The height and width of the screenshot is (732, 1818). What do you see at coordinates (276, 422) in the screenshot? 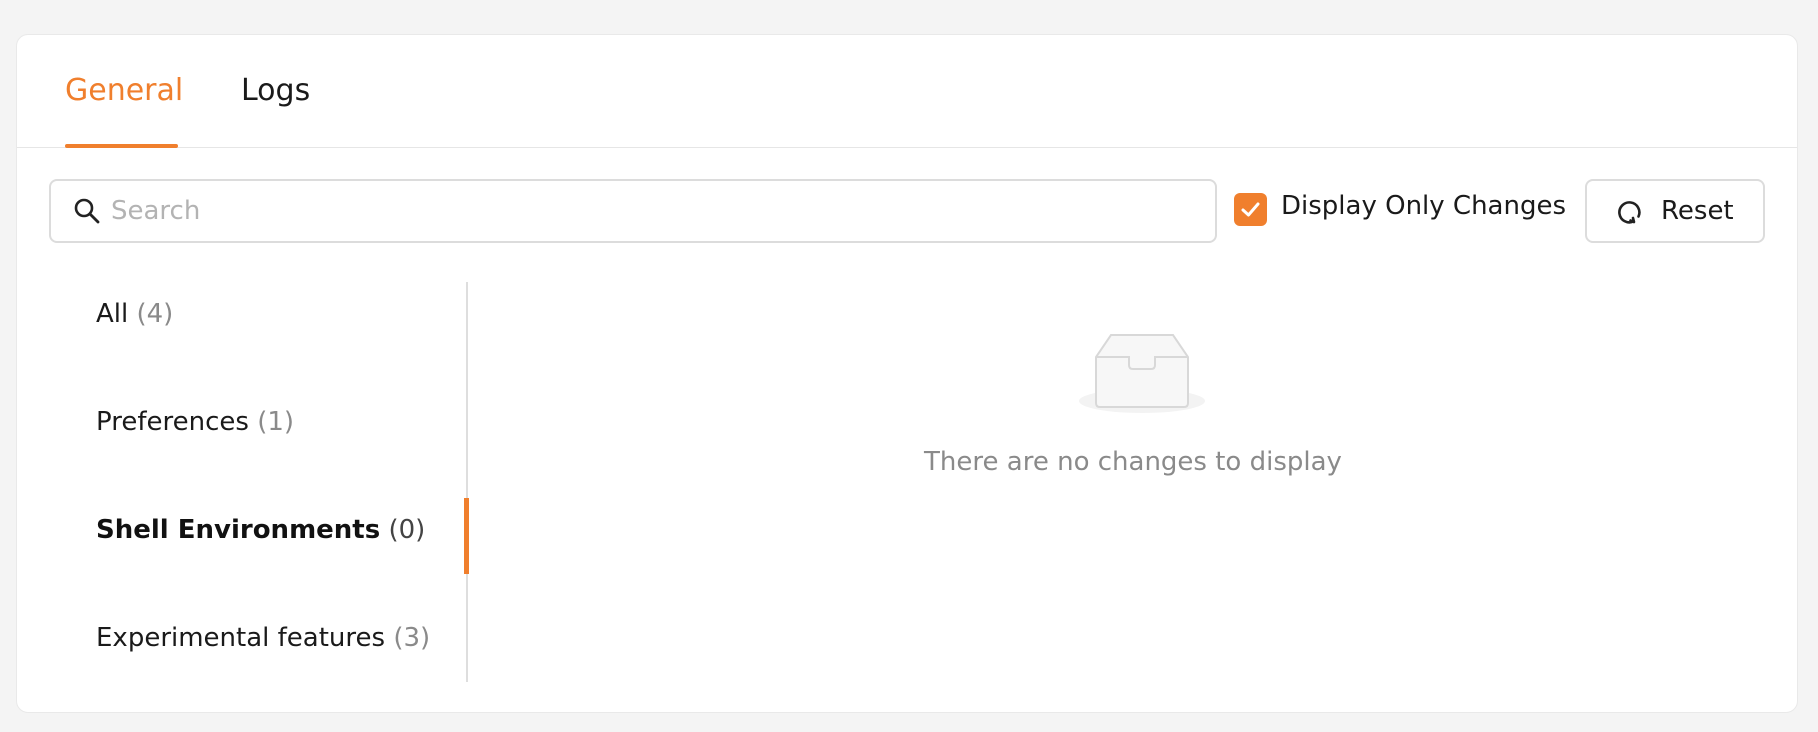
I see `category-count: (1)` at bounding box center [276, 422].